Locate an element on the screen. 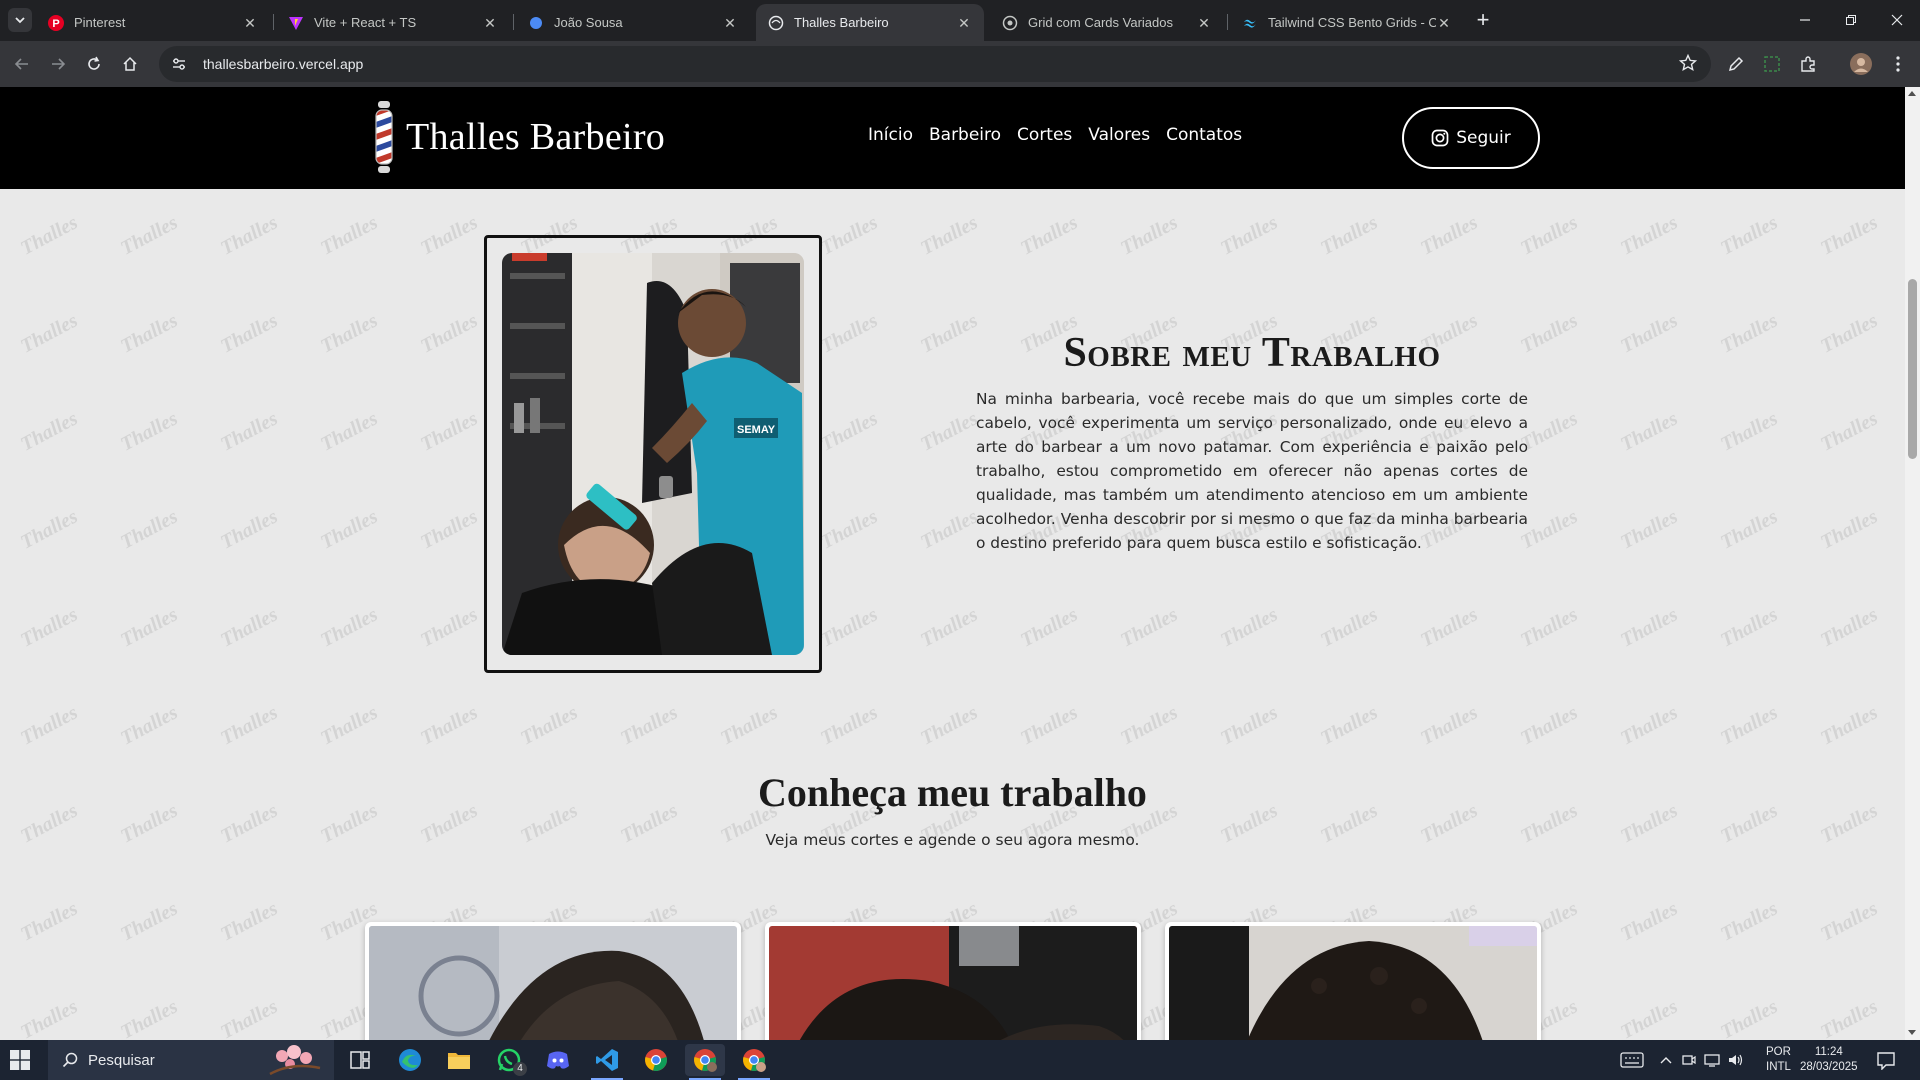 The image size is (1920, 1080). reload-icon is located at coordinates (94, 63).